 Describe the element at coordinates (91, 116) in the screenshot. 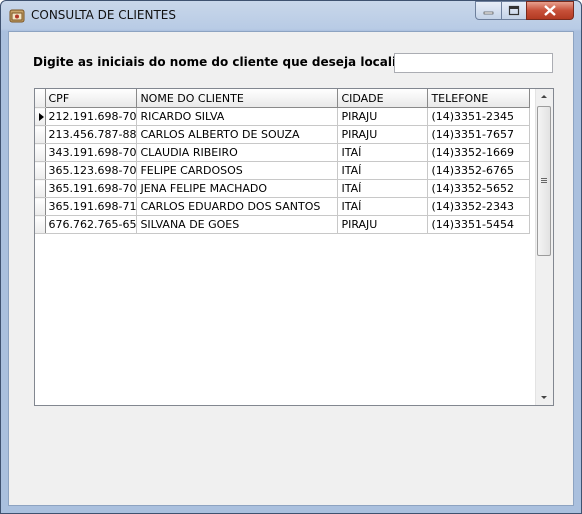

I see `cell-cpf: 212.191.698-70` at that location.